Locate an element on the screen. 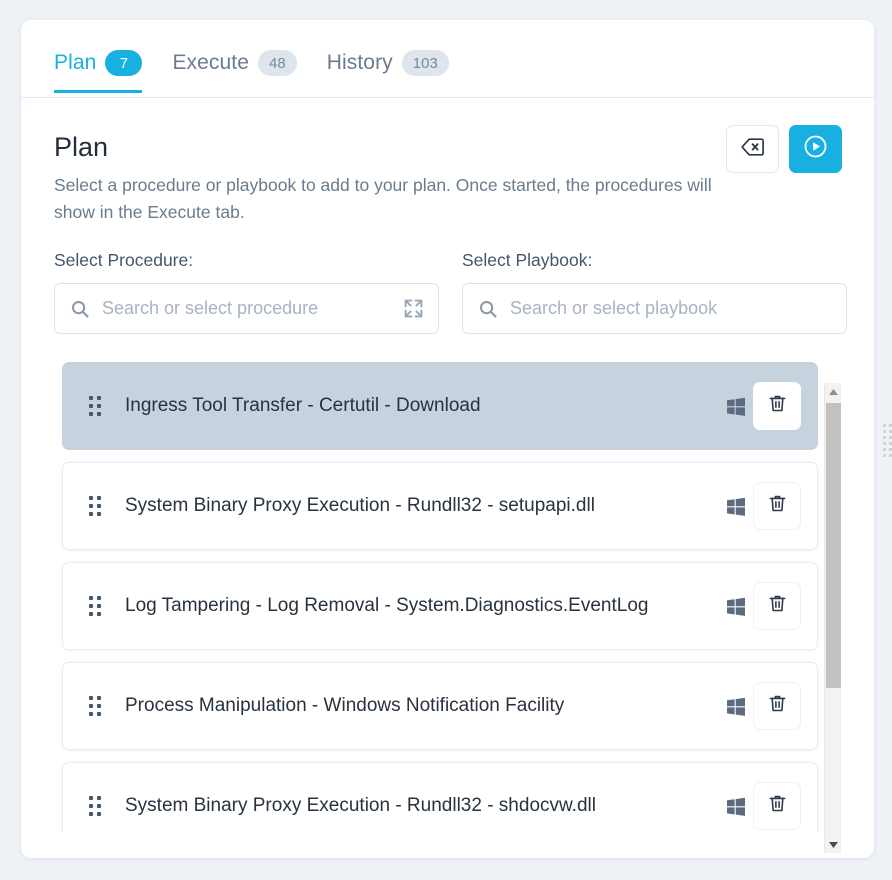 This screenshot has height=880, width=892. run-plan-button is located at coordinates (815, 149).